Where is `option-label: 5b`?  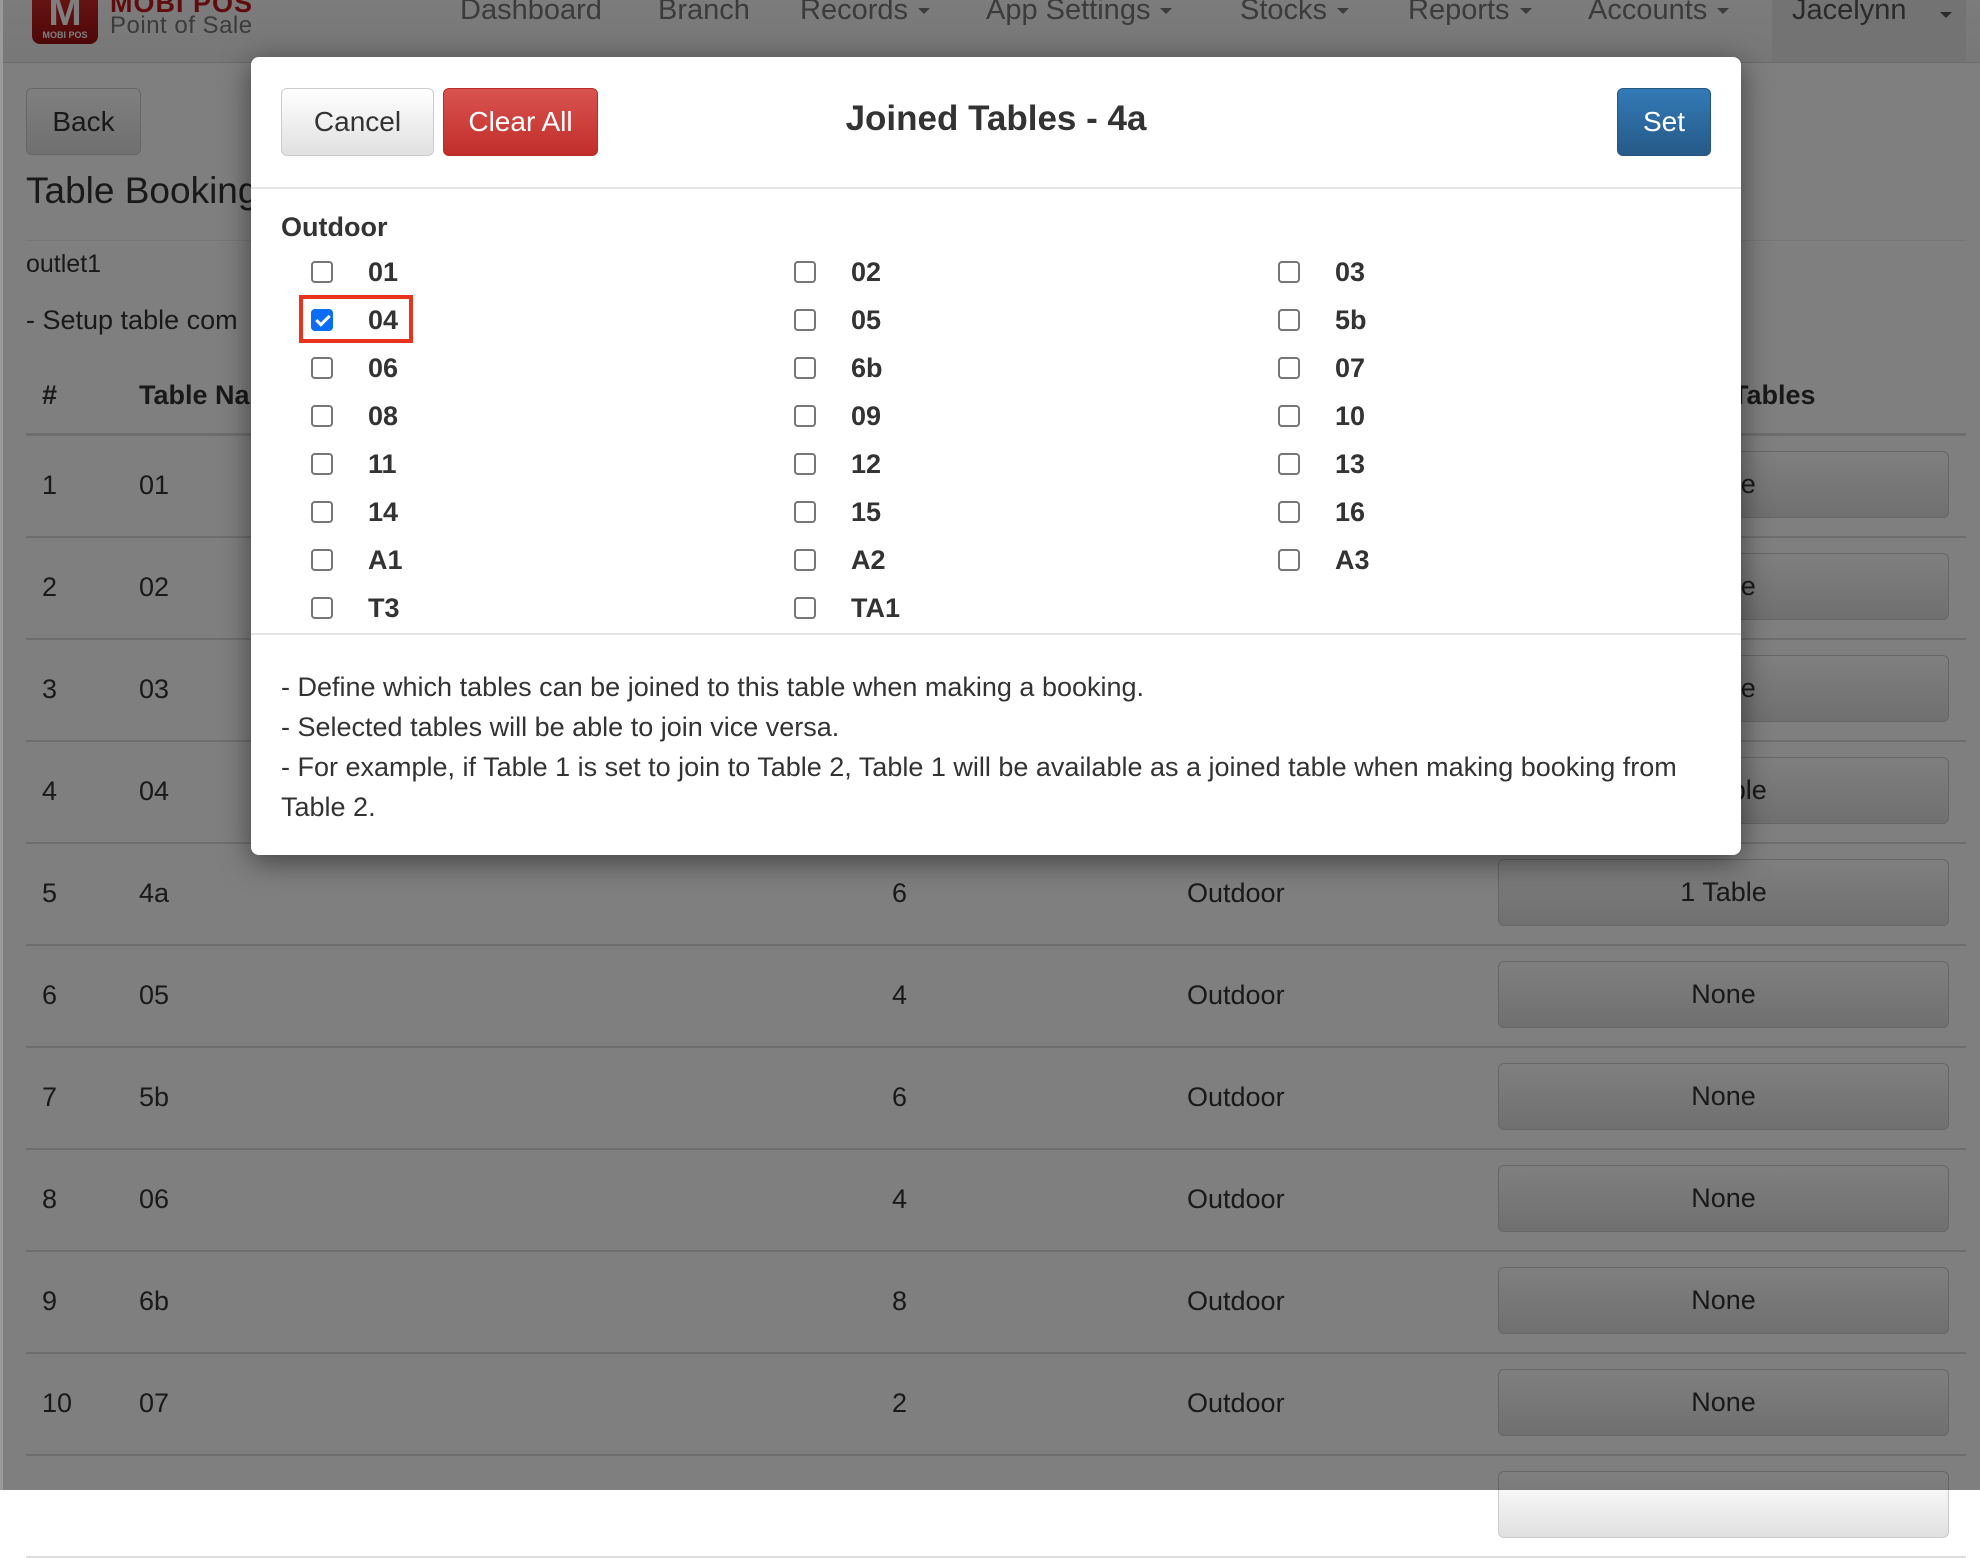 option-label: 5b is located at coordinates (1351, 320).